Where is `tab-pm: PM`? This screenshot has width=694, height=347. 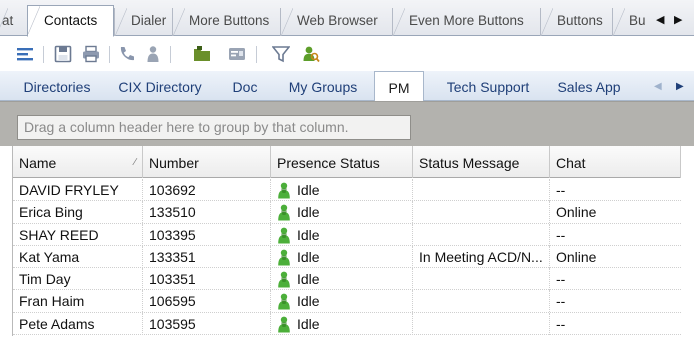 tab-pm: PM is located at coordinates (399, 86).